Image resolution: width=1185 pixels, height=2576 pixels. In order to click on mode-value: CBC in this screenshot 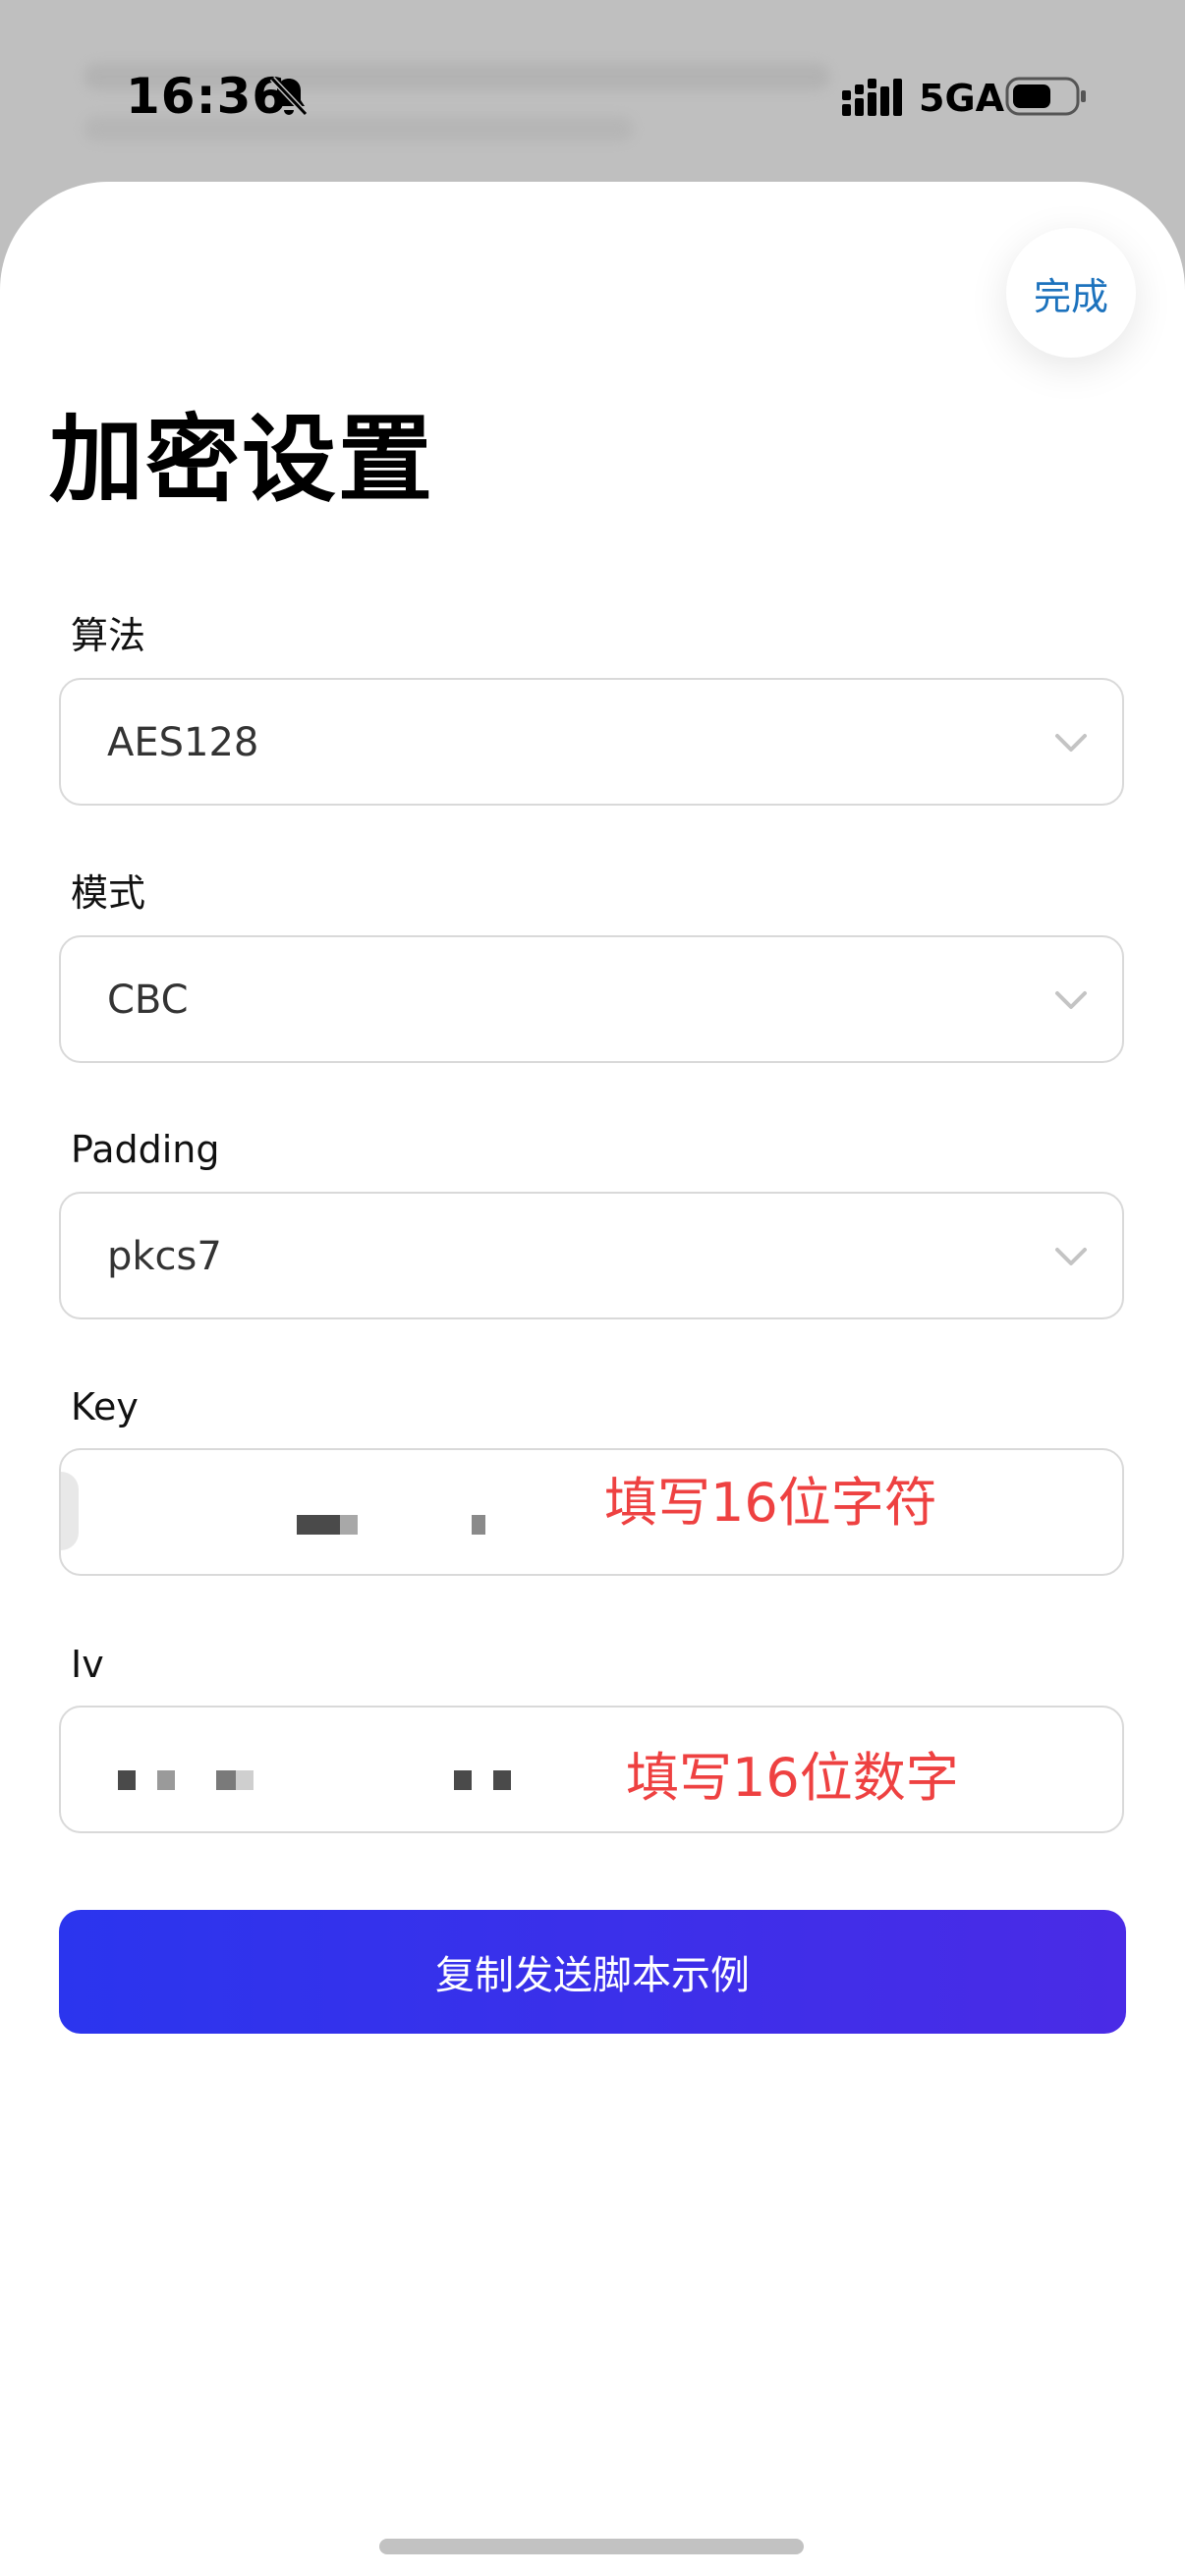, I will do `click(148, 1000)`.